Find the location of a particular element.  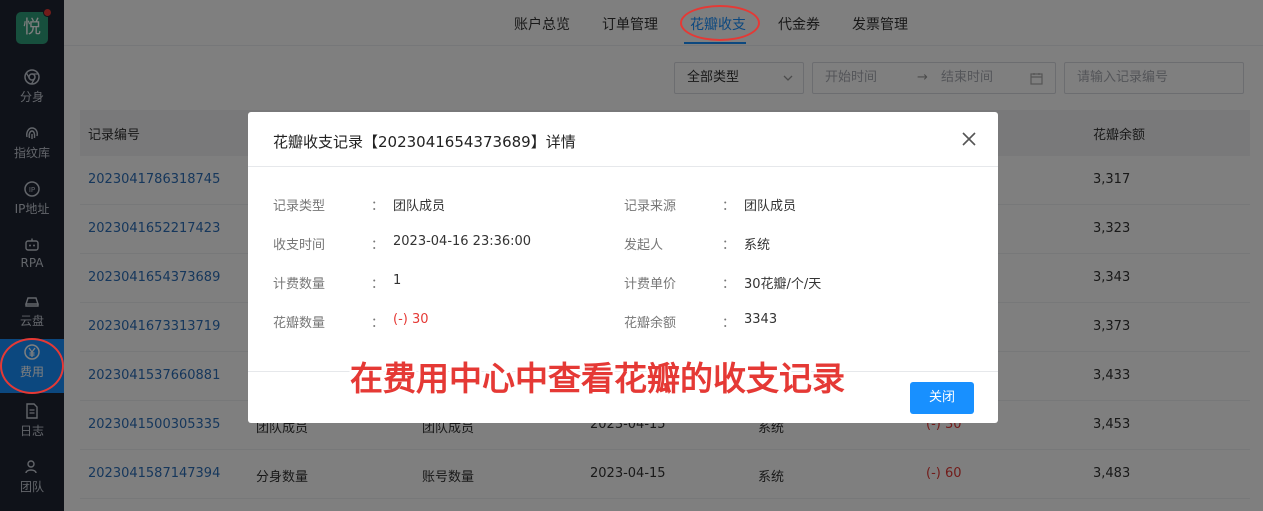

detail-value: (-) 30 is located at coordinates (411, 319).